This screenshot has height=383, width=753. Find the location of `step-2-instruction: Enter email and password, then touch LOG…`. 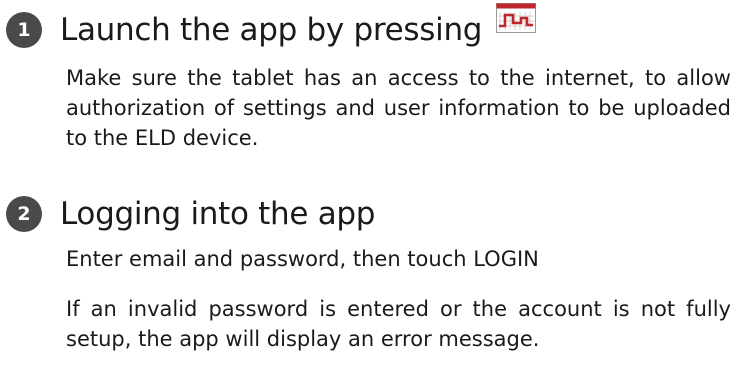

step-2-instruction: Enter email and password, then touch LOG… is located at coordinates (302, 259).